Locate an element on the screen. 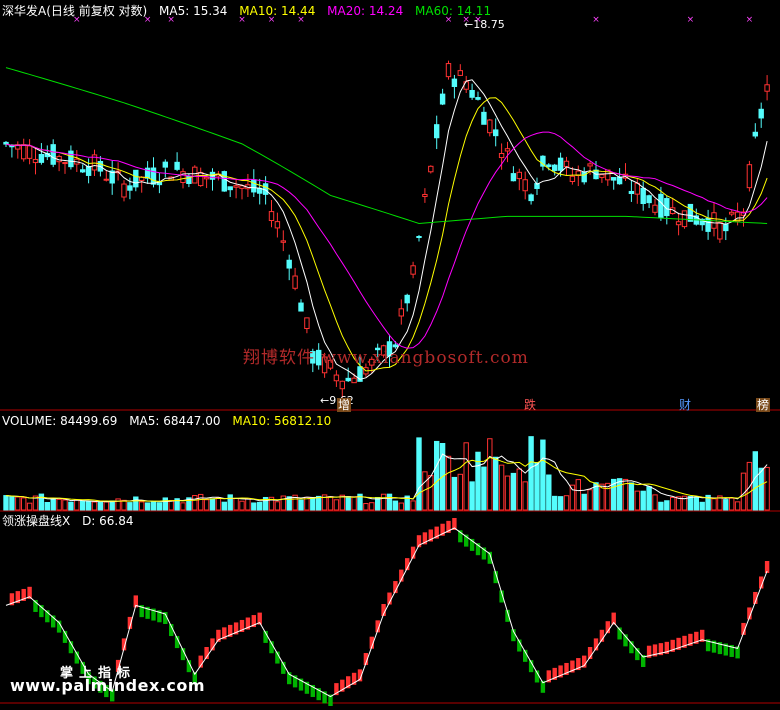  event-marker-drop: 跌 is located at coordinates (530, 405).